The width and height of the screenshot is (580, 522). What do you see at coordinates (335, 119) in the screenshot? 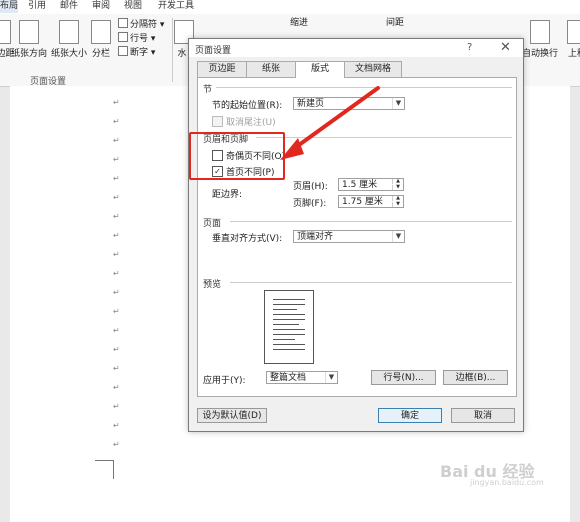
I see `arrow-shaft` at bounding box center [335, 119].